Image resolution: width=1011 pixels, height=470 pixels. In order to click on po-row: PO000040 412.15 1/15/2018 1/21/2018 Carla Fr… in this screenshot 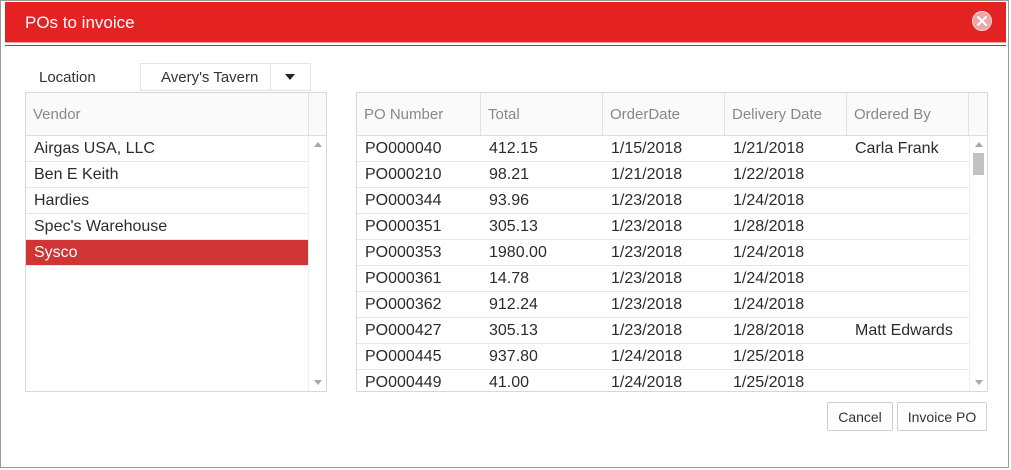, I will do `click(663, 149)`.